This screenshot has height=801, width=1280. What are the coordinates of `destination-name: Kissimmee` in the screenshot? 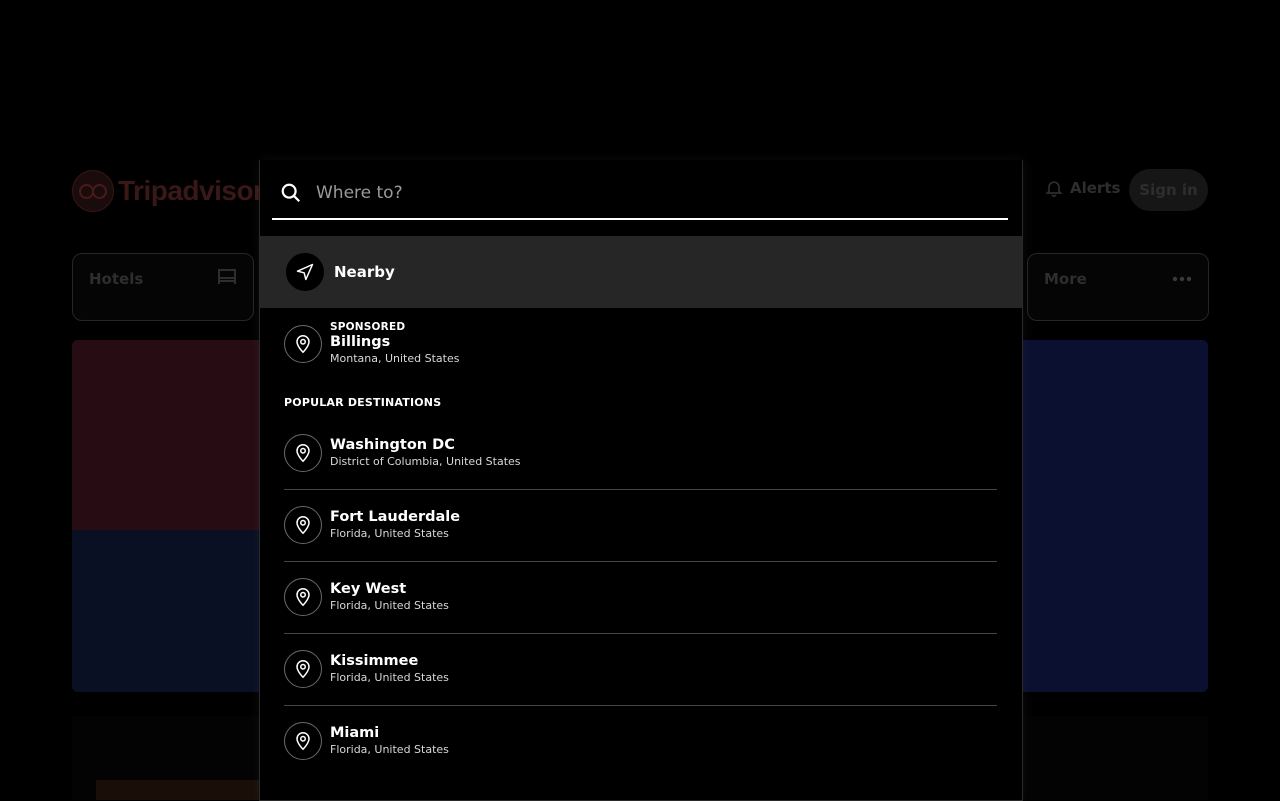 It's located at (374, 661).